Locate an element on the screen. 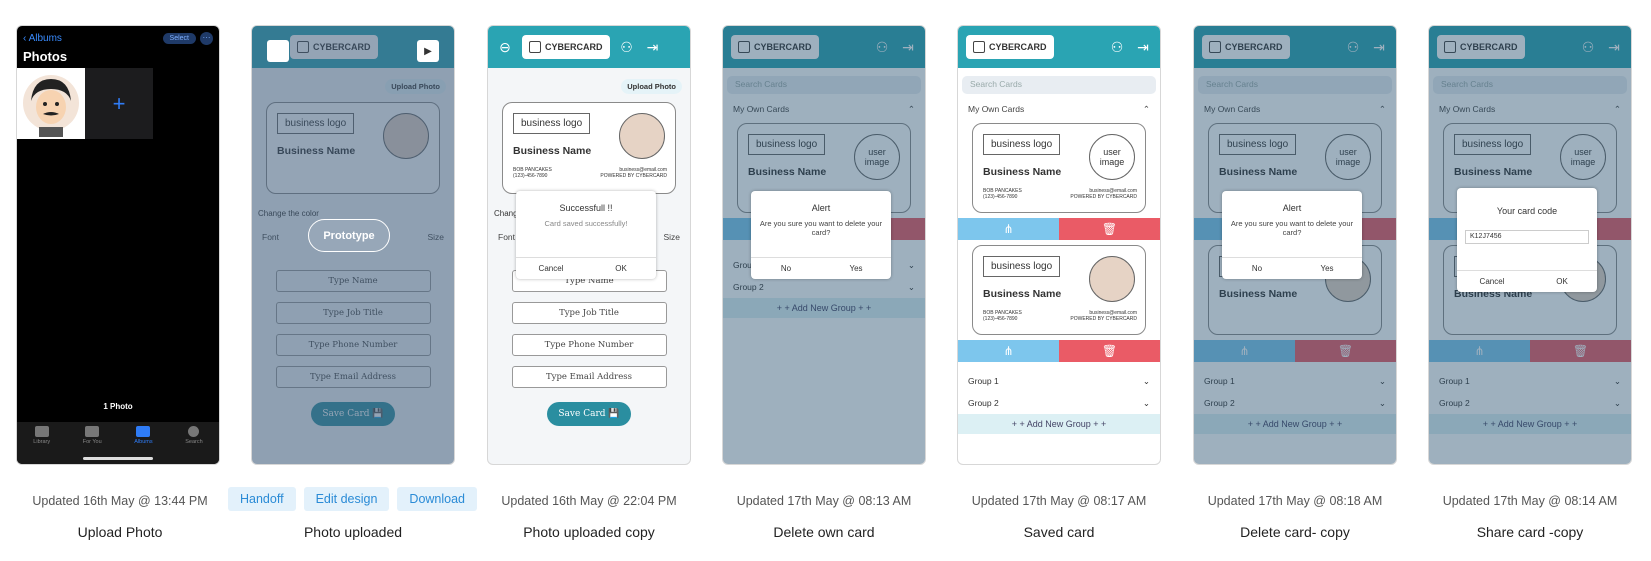 This screenshot has height=561, width=1651. select-button: Select is located at coordinates (179, 38).